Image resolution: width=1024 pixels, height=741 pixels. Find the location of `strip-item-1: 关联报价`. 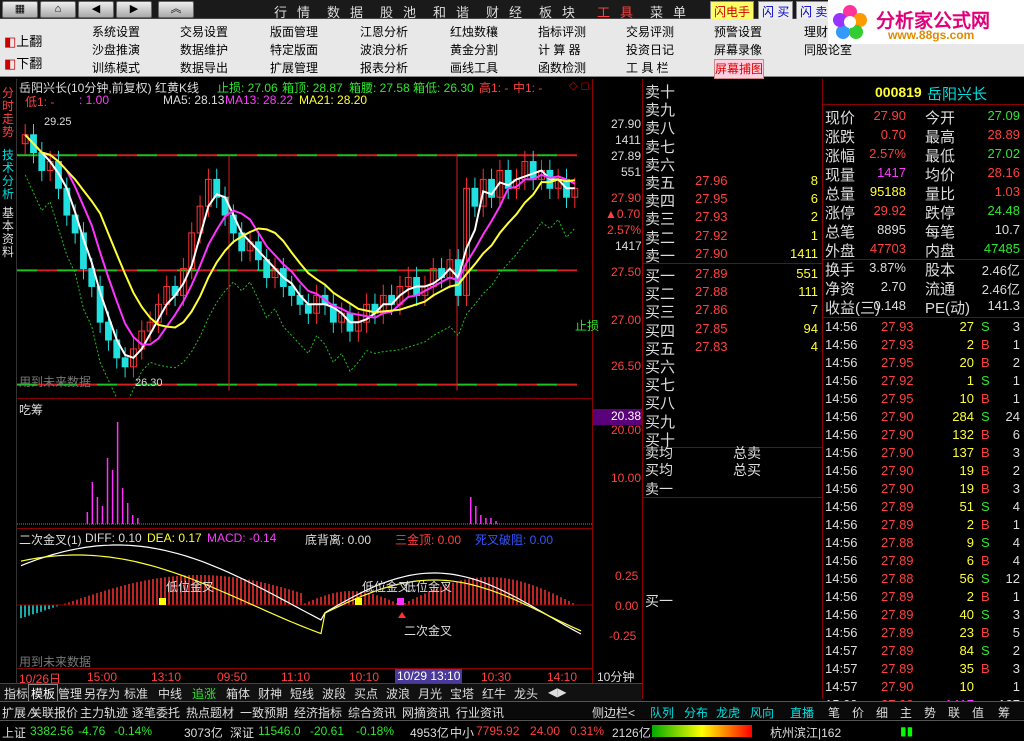

strip-item-1: 关联报价 is located at coordinates (54, 712).